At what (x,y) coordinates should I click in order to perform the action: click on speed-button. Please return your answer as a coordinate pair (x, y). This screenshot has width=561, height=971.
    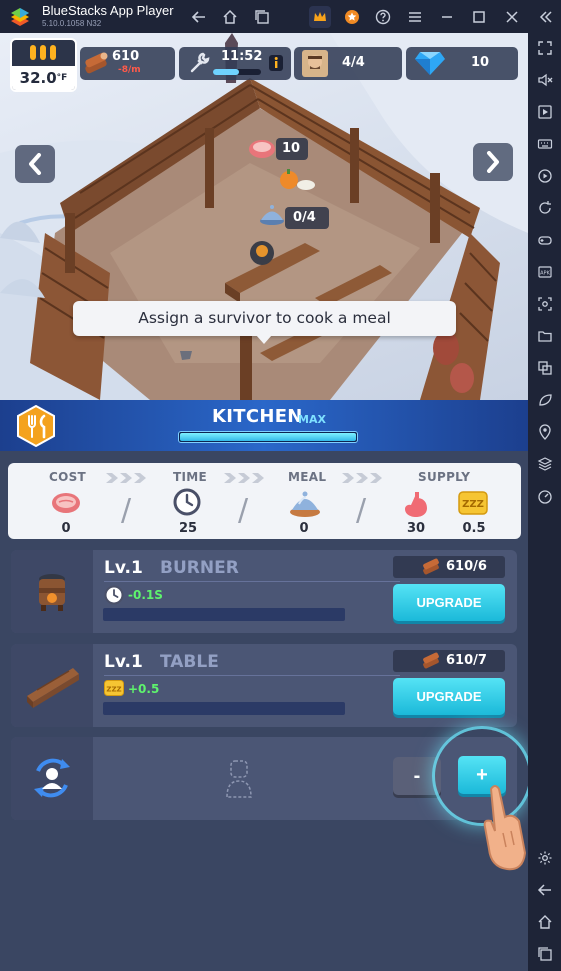
    Looking at the image, I should click on (545, 496).